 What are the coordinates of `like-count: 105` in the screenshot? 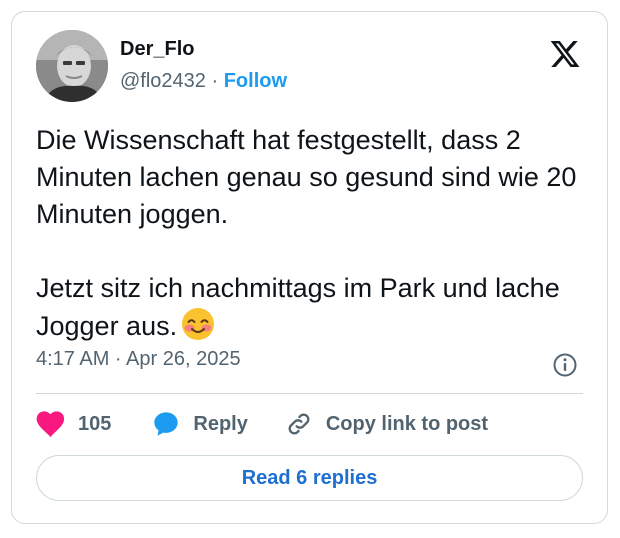 It's located at (95, 423).